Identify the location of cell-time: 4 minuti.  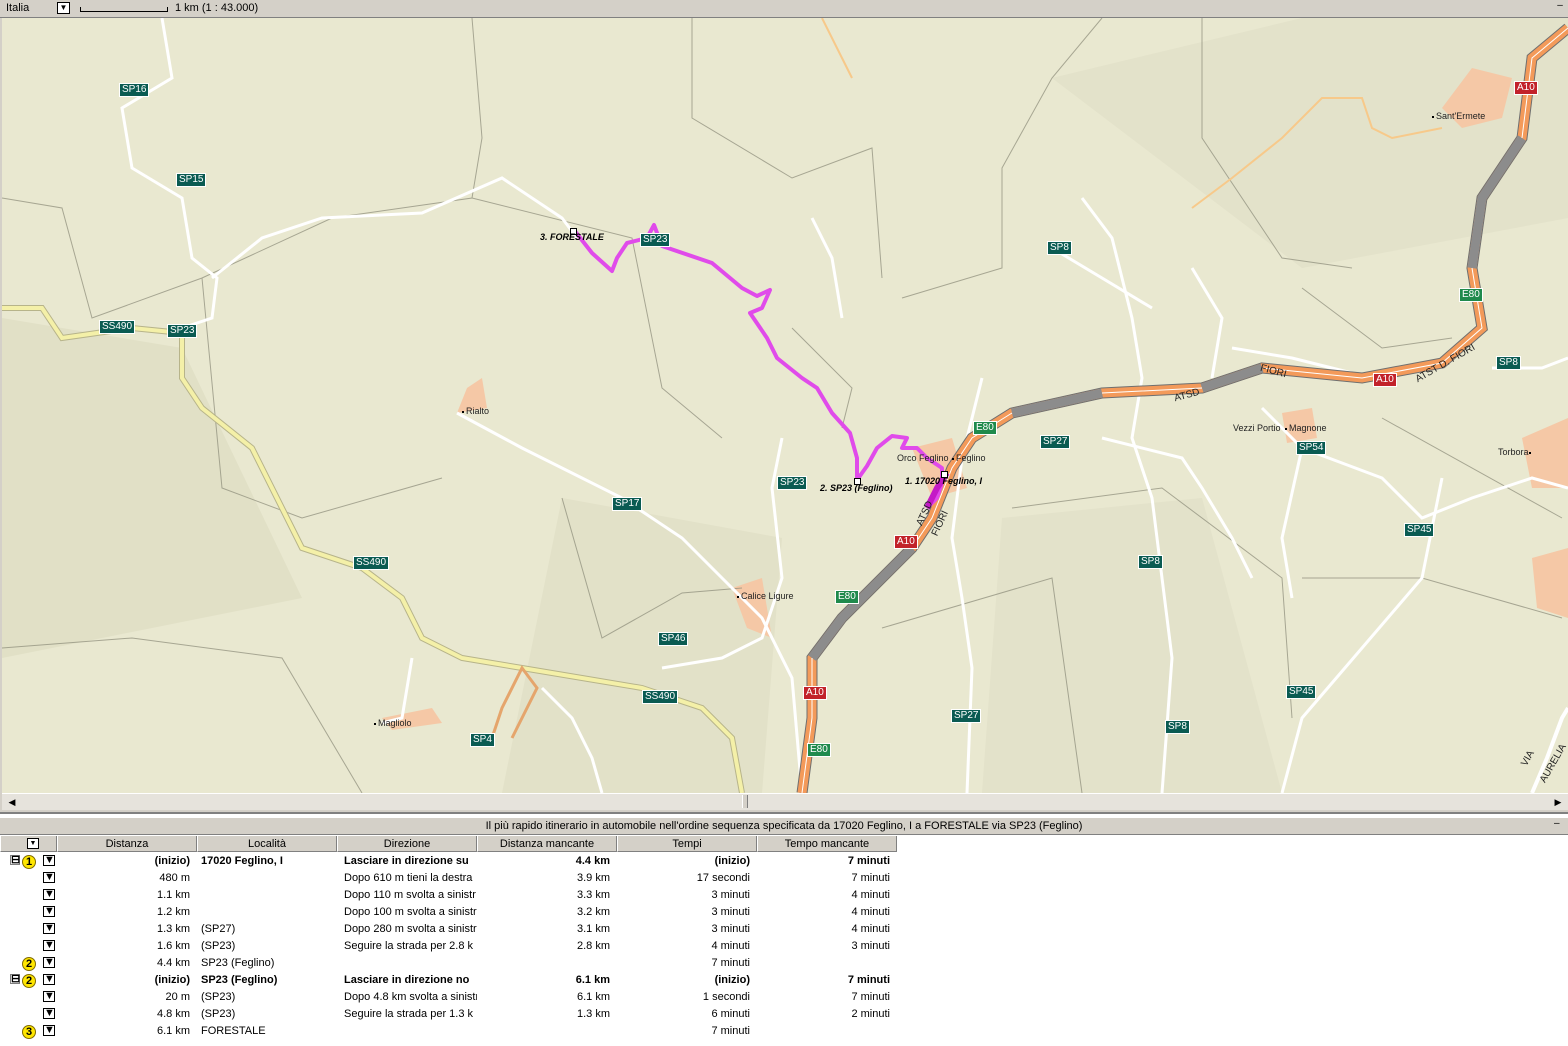
(730, 946).